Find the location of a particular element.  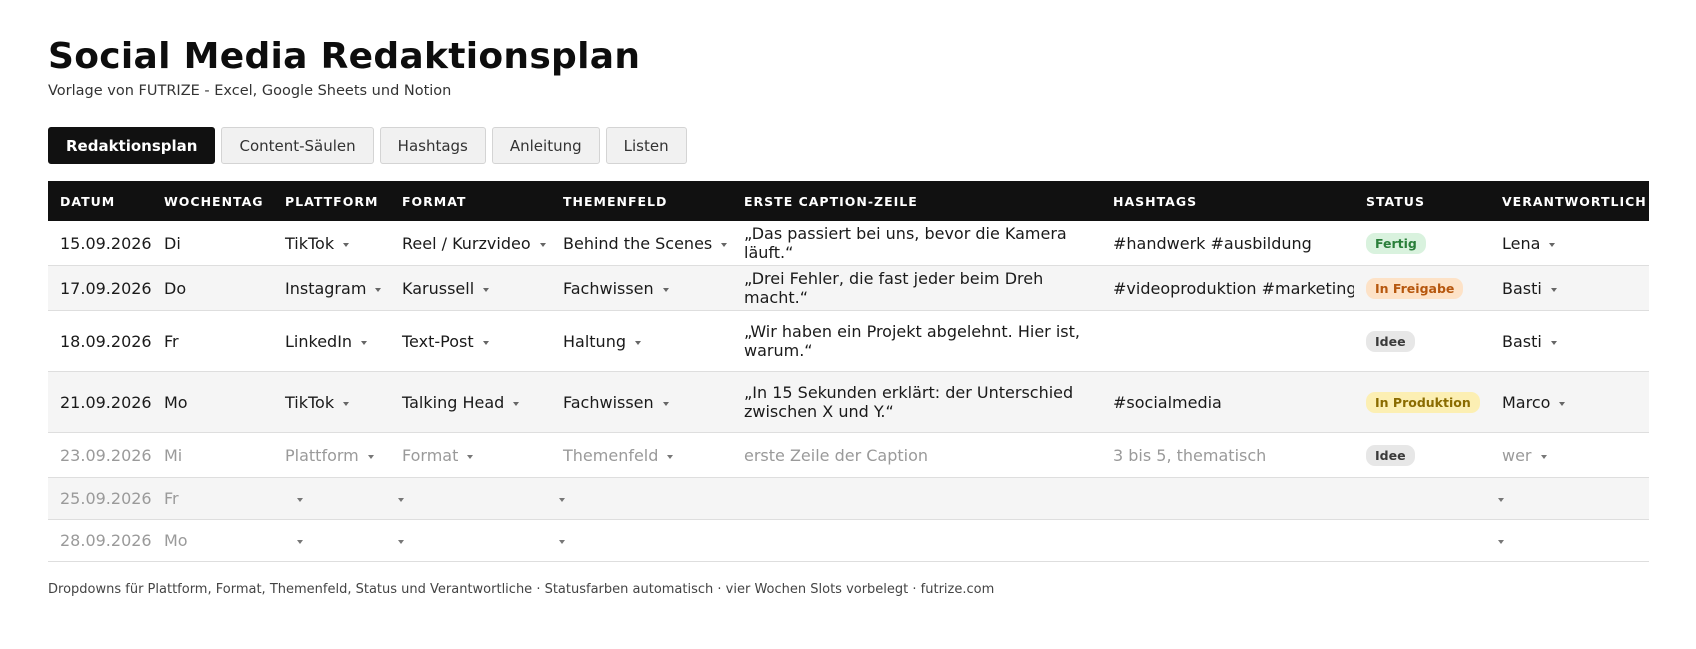

topic-value: Haltung is located at coordinates (594, 341).